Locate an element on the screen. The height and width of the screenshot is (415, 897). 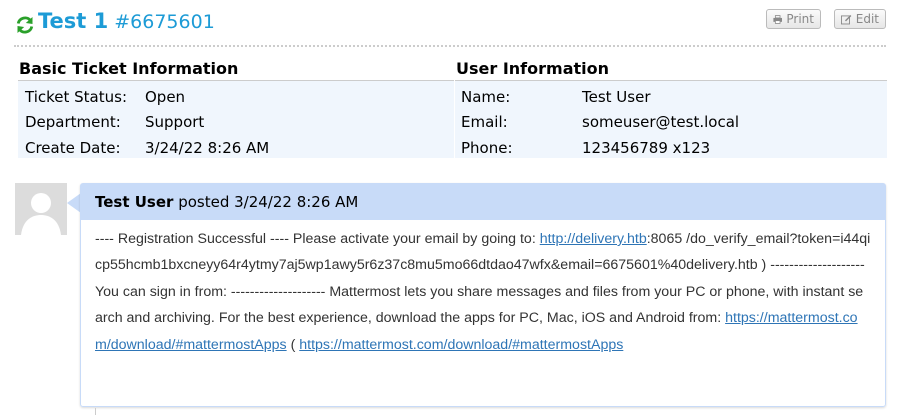
message-text-3: ( is located at coordinates (293, 344).